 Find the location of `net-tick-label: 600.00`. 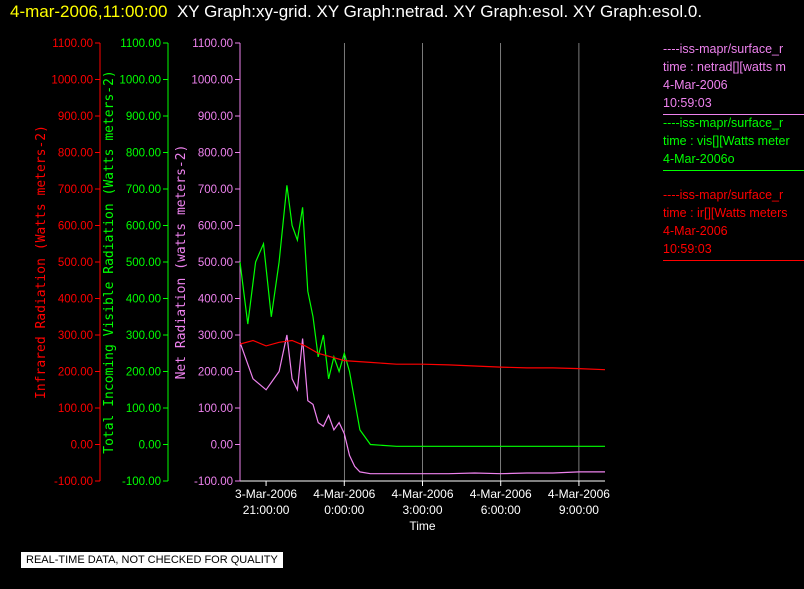

net-tick-label: 600.00 is located at coordinates (215, 227).